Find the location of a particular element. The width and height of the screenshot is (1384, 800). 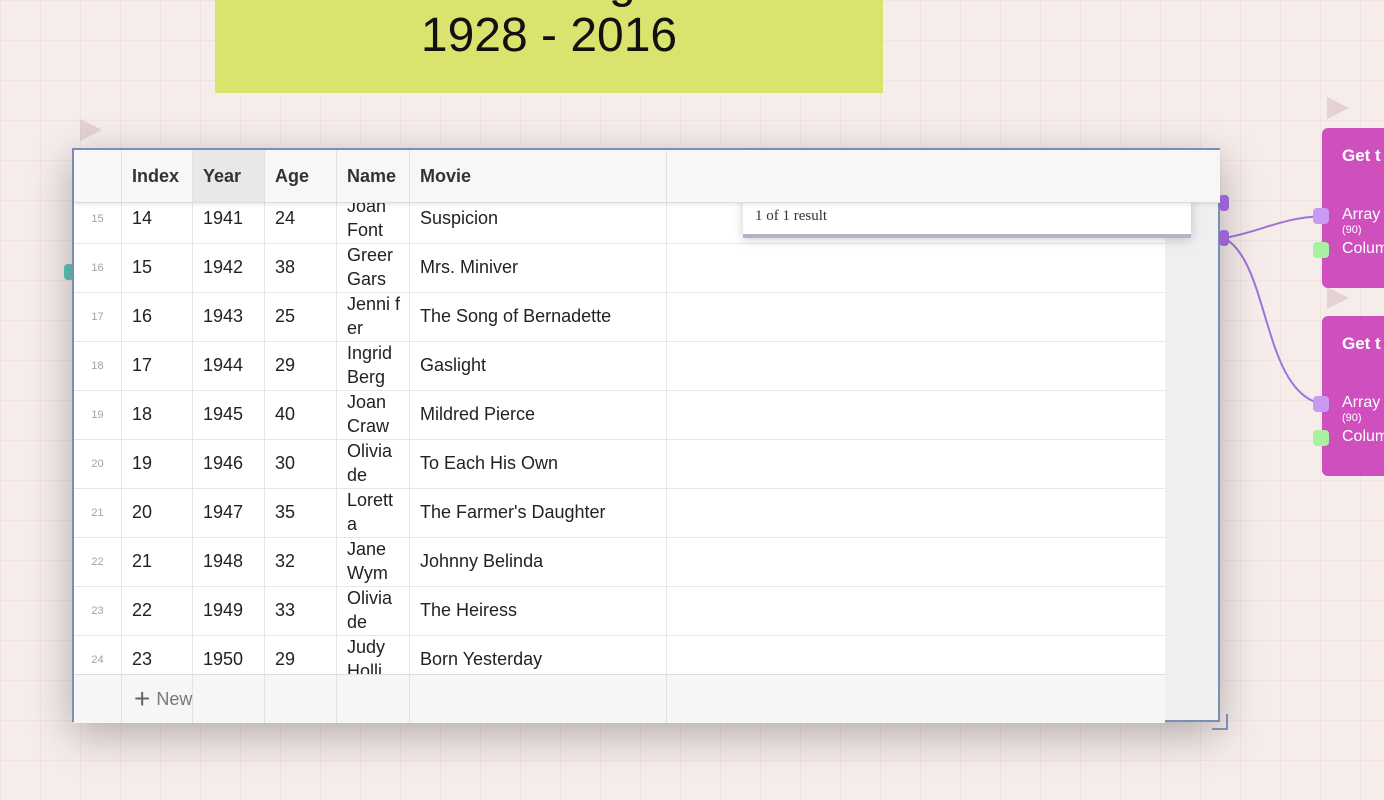

cell-year: 1943 is located at coordinates (229, 316).